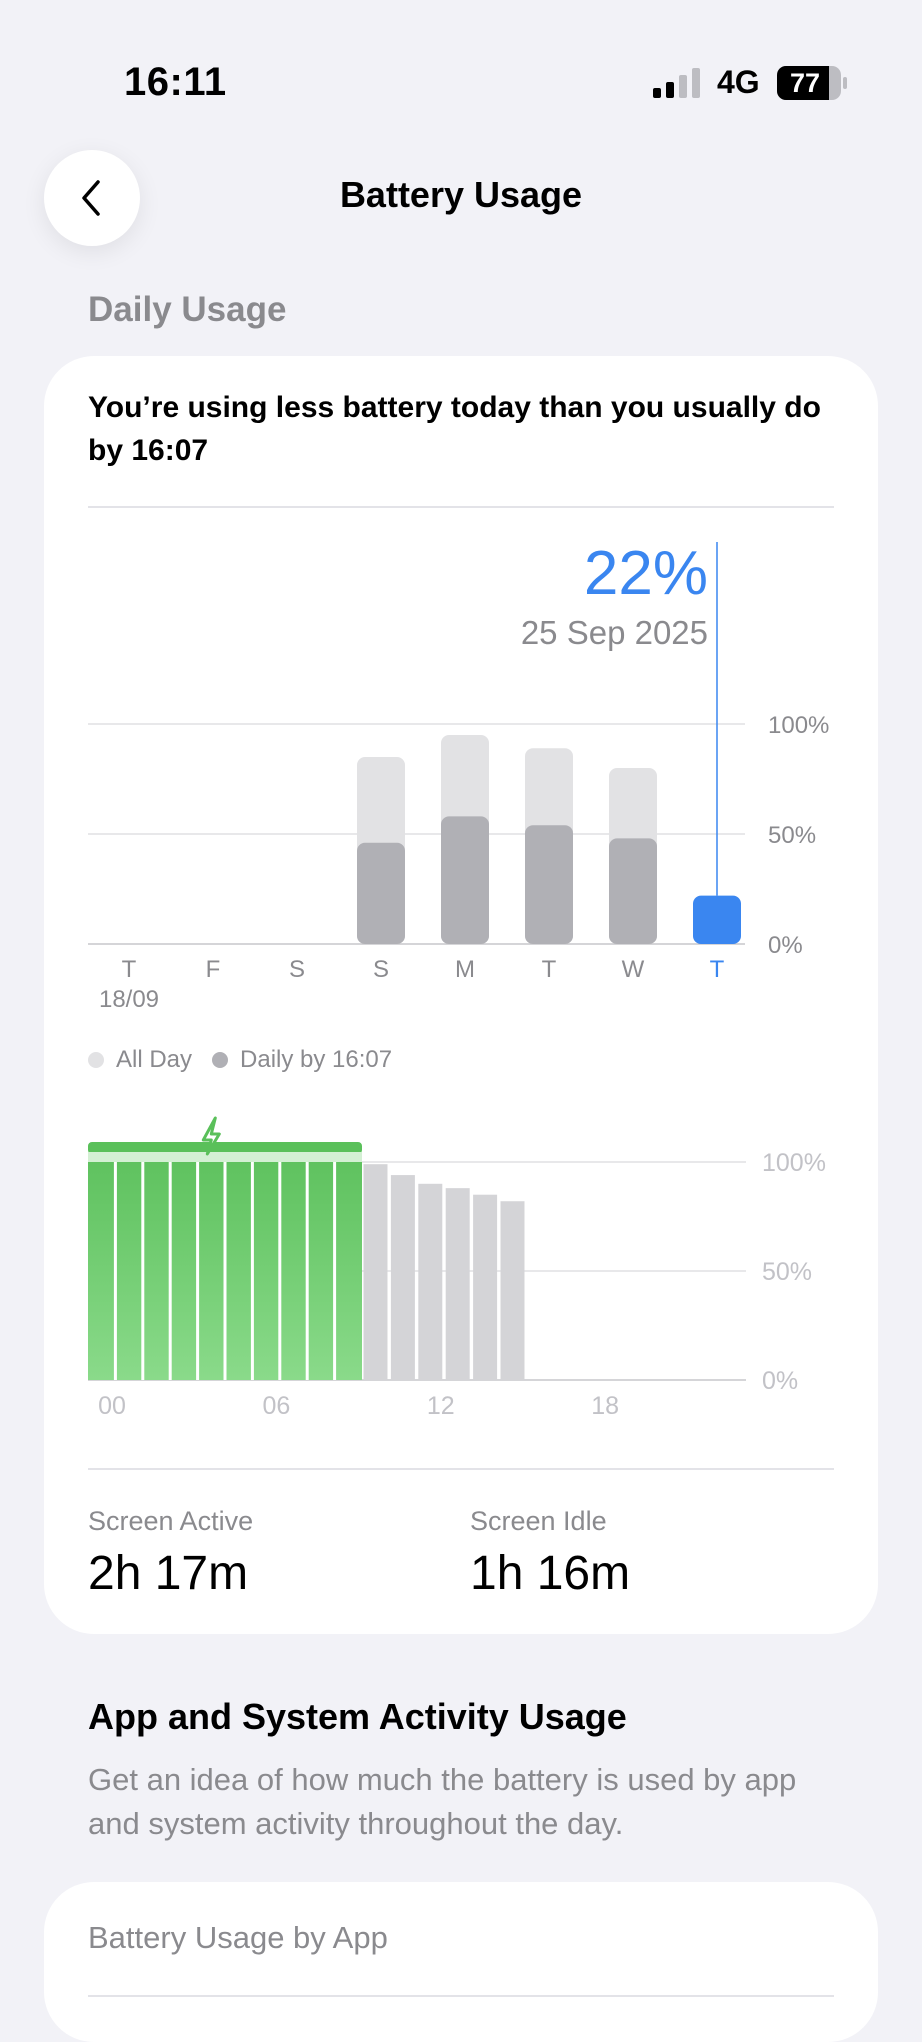 Image resolution: width=922 pixels, height=2042 pixels. I want to click on screen-idle-label: Screen Idle, so click(538, 1521).